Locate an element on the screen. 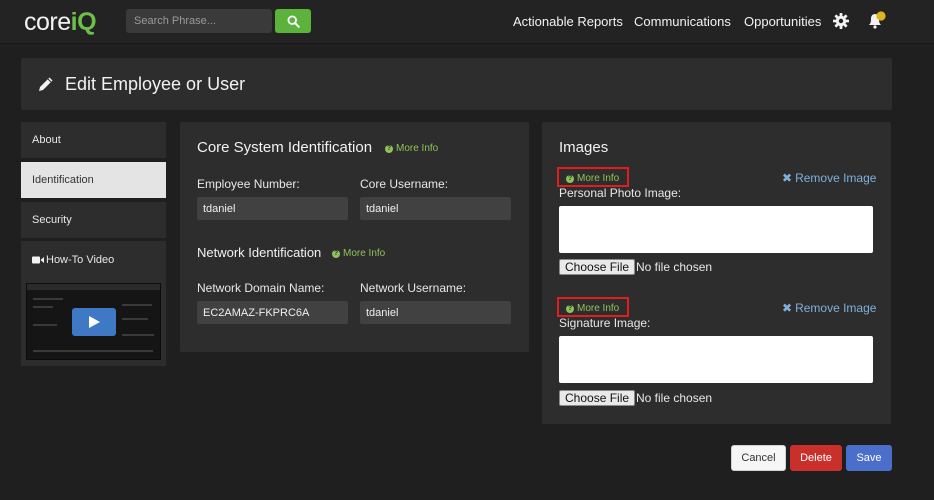 The width and height of the screenshot is (934, 500). delete-button: Delete is located at coordinates (816, 458).